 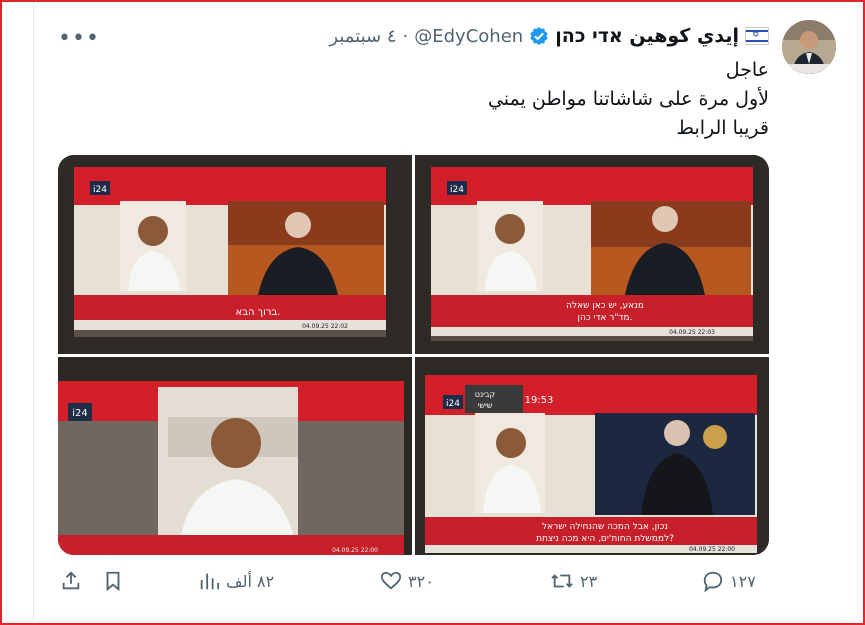 I want to click on timeline-divider, so click(x=33, y=311).